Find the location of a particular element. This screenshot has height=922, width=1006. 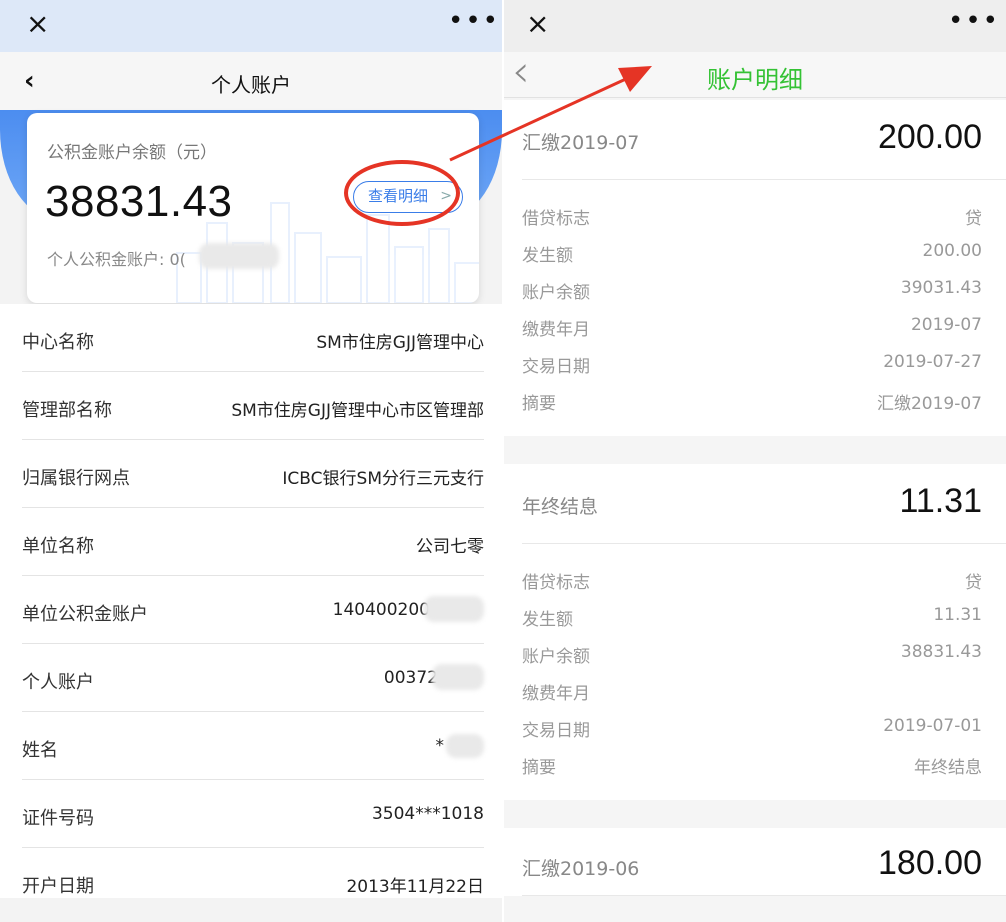

detail-row: 缴费年月 is located at coordinates (752, 691).